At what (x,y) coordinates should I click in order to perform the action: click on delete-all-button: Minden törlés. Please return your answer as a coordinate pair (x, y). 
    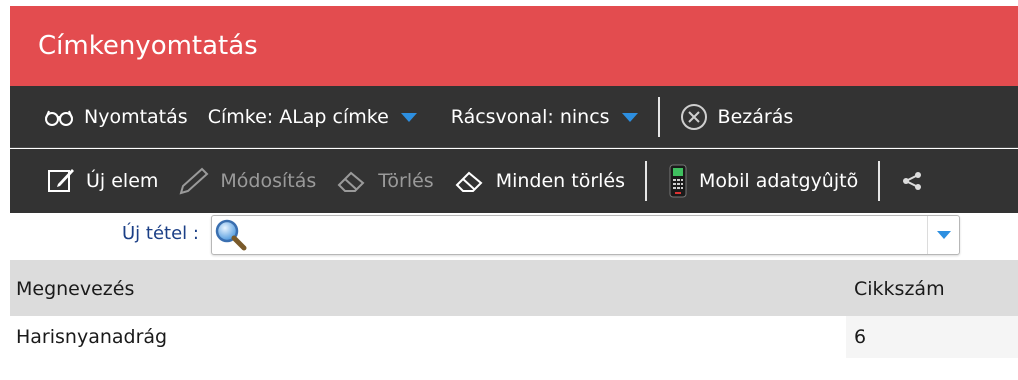
    Looking at the image, I should click on (539, 181).